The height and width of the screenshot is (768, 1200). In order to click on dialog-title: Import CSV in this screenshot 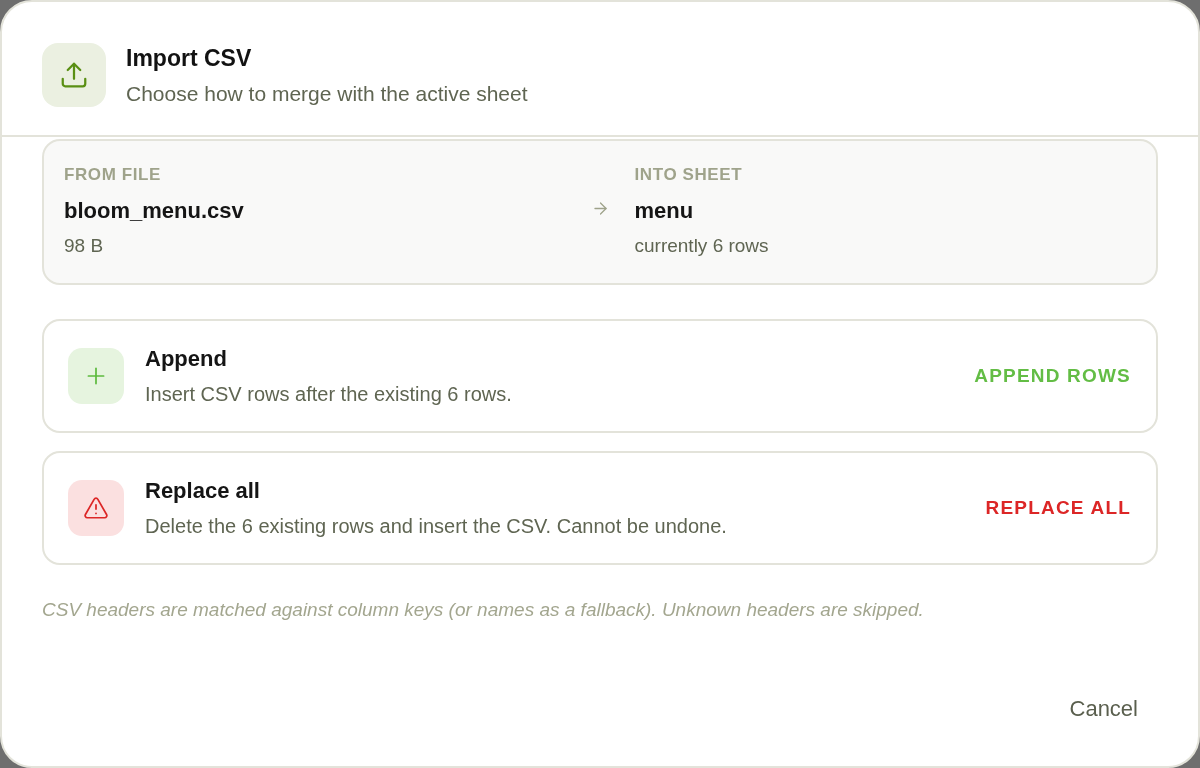, I will do `click(189, 58)`.